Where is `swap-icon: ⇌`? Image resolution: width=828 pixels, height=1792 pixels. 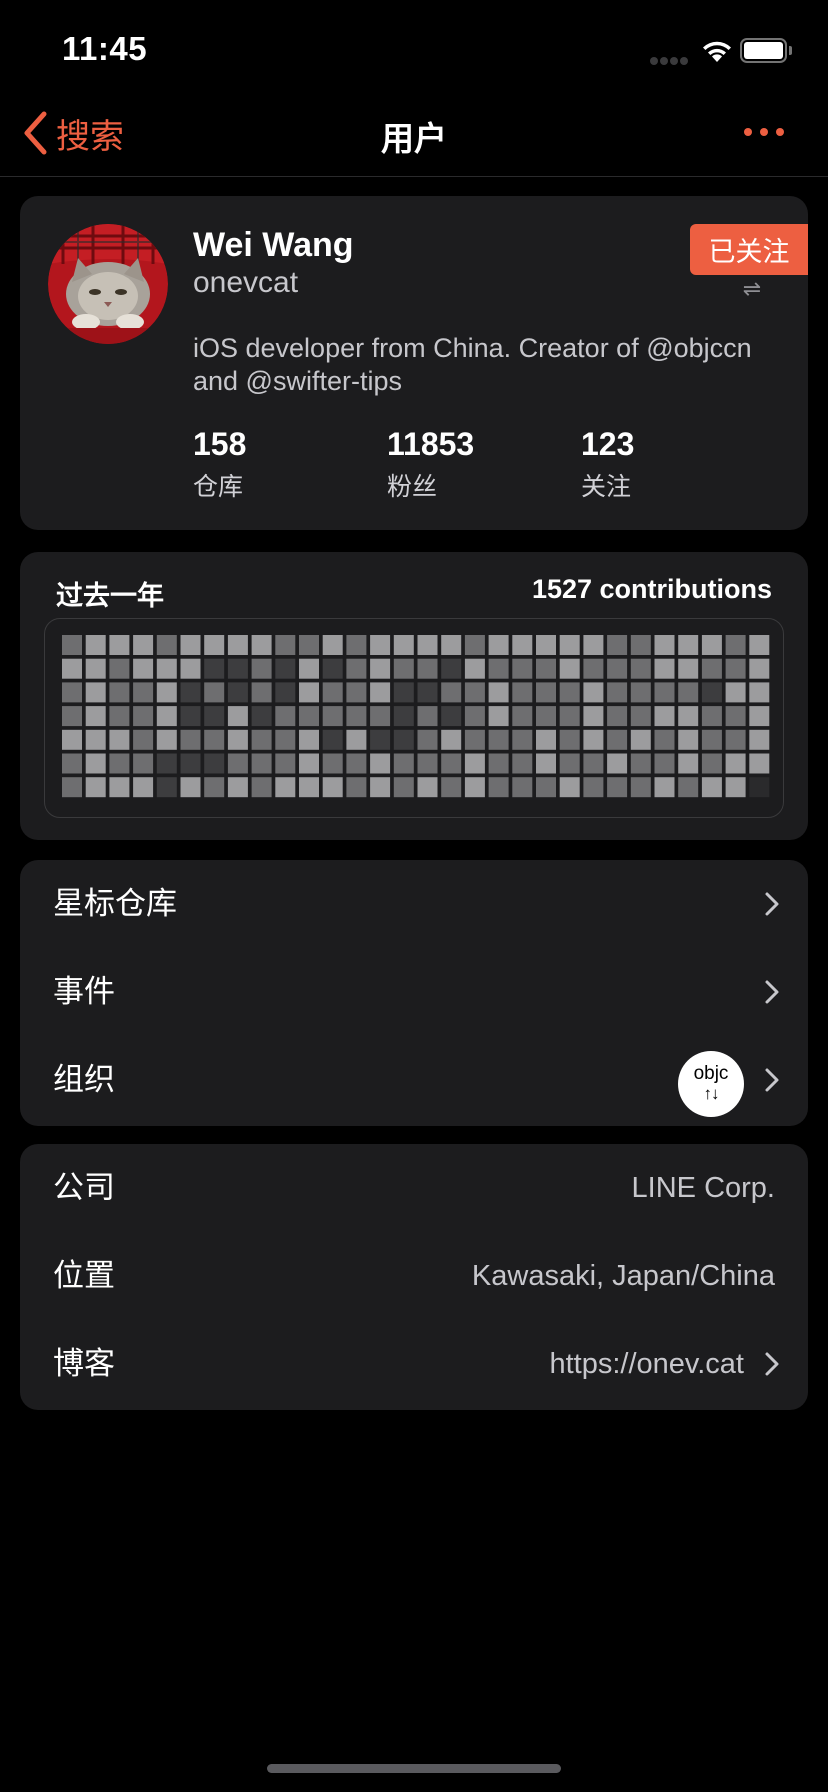 swap-icon: ⇌ is located at coordinates (752, 289).